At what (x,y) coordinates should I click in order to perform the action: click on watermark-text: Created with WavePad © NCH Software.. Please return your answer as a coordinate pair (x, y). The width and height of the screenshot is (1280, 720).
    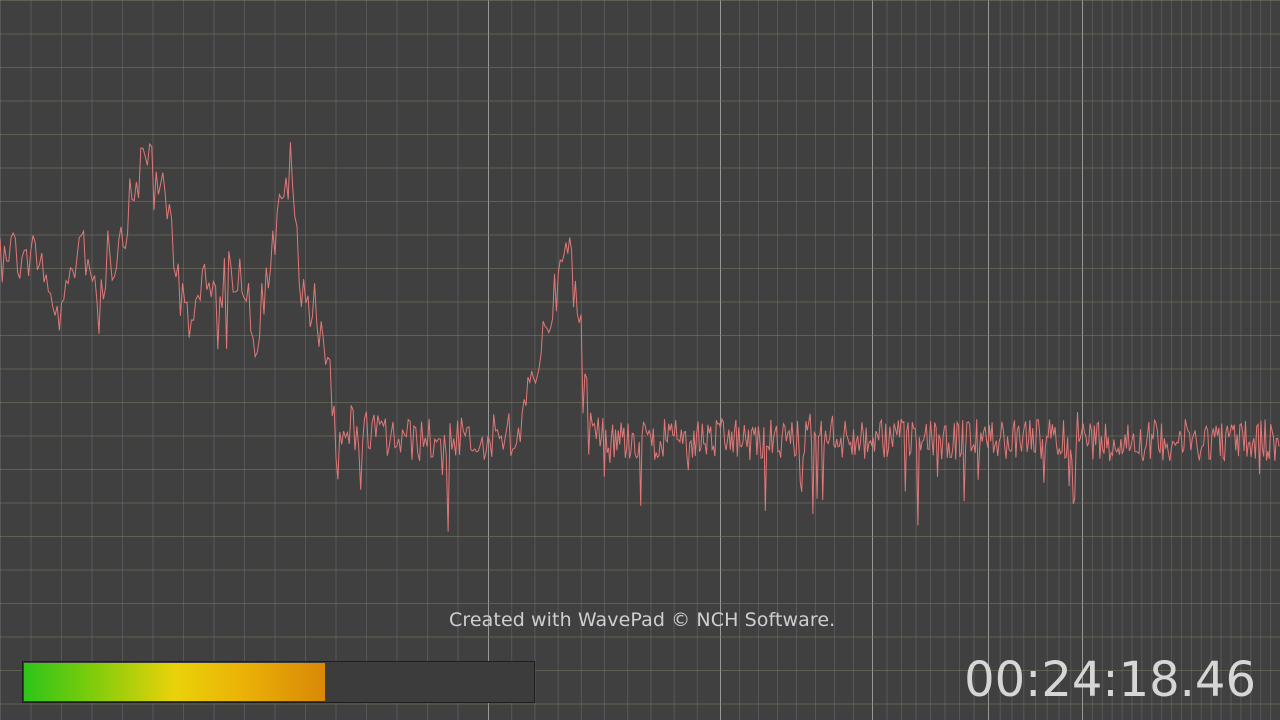
    Looking at the image, I should click on (642, 620).